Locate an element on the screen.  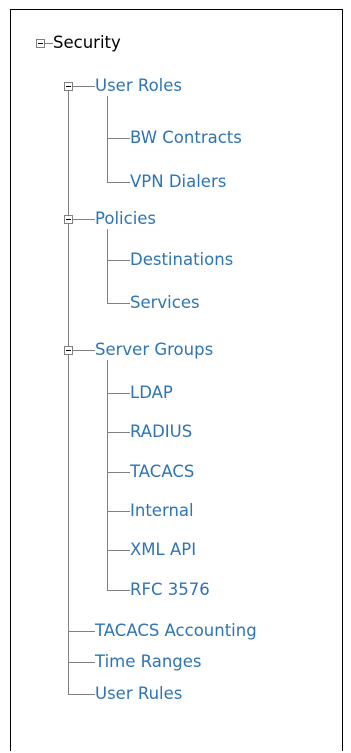
tree-connector-destinations is located at coordinates (118, 260).